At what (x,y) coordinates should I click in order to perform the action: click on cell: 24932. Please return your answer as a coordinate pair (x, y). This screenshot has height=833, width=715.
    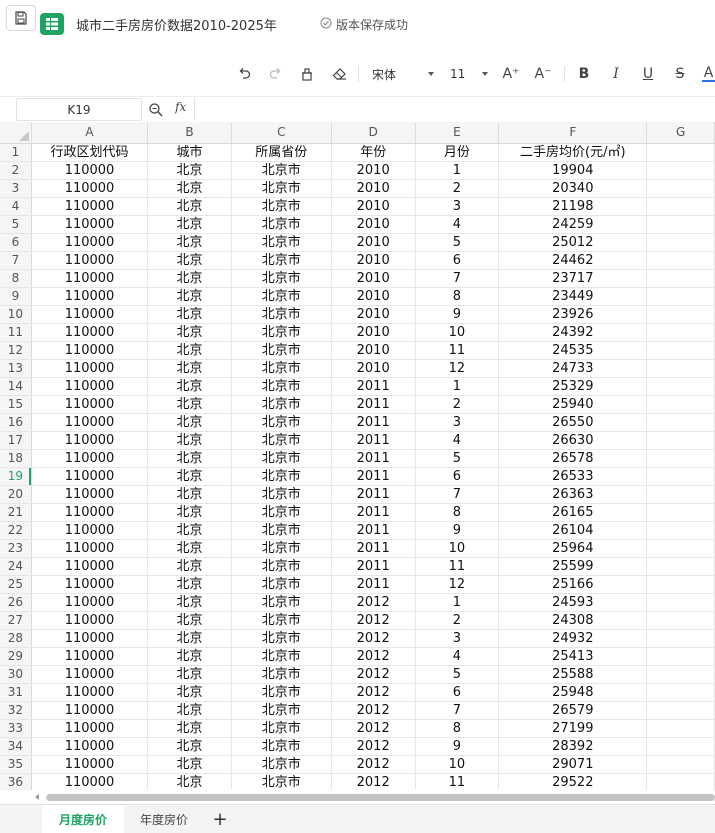
    Looking at the image, I should click on (573, 638).